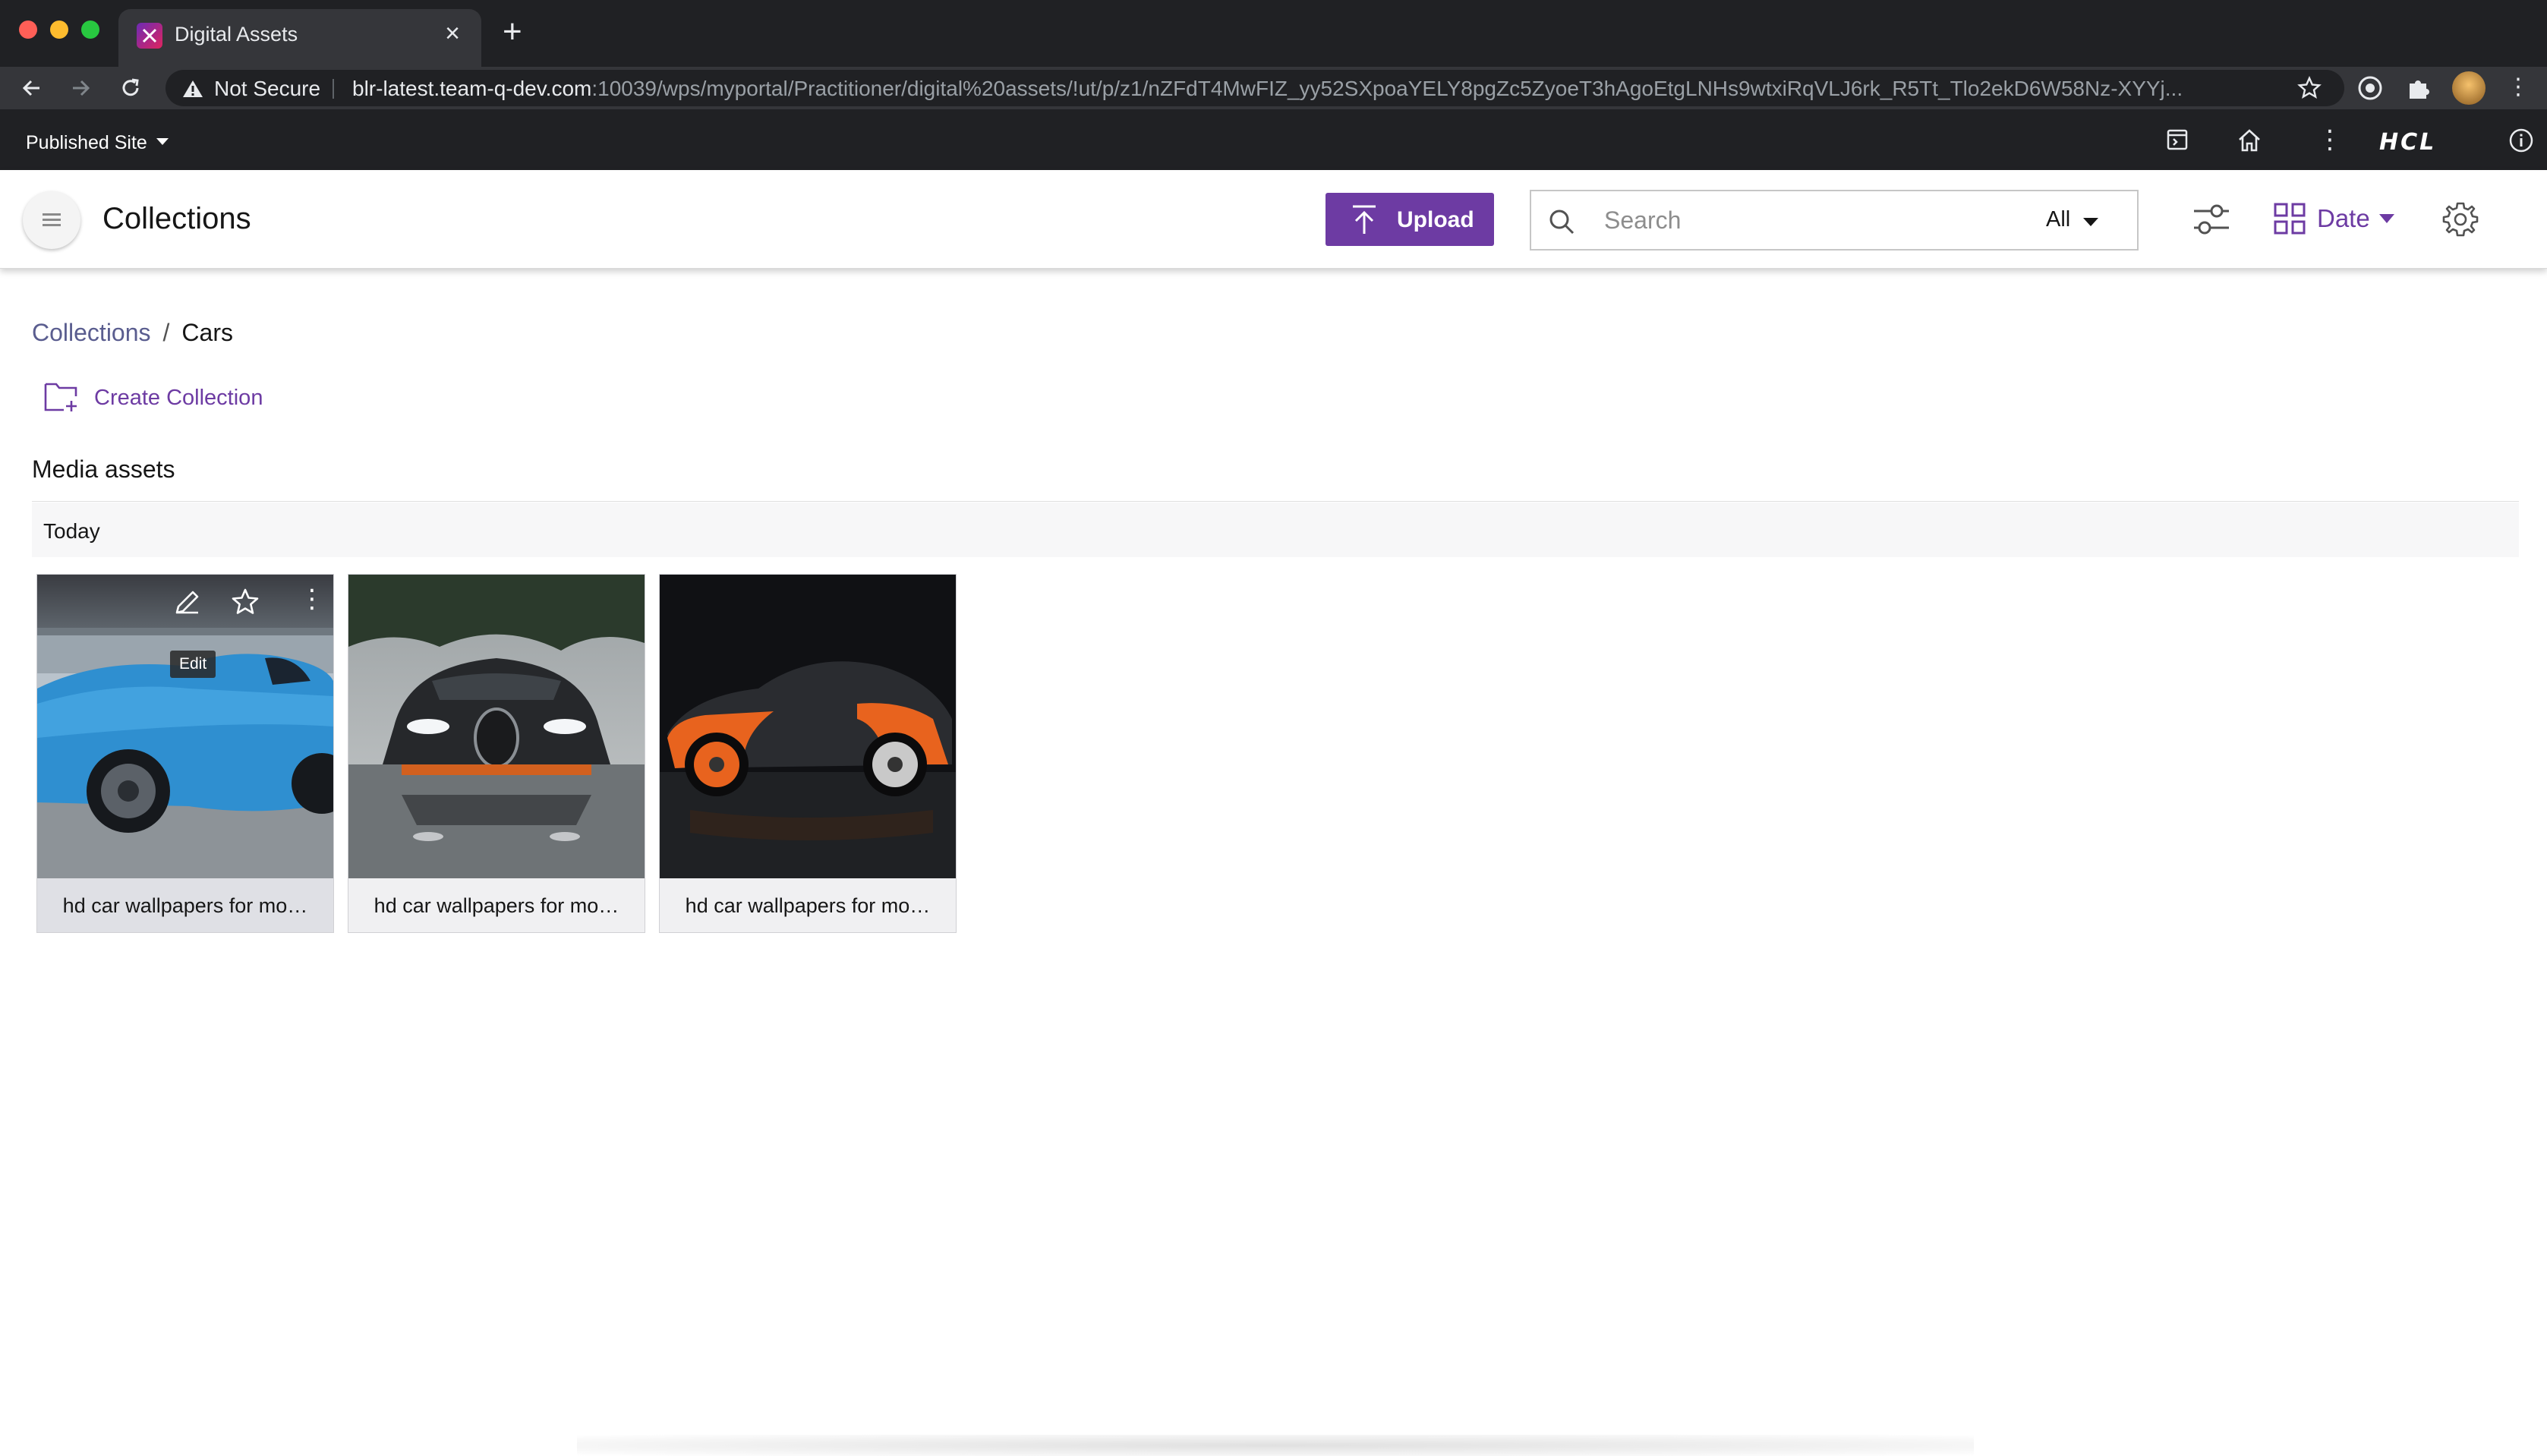  Describe the element at coordinates (2211, 219) in the screenshot. I see `filter-sliders-icon` at that location.